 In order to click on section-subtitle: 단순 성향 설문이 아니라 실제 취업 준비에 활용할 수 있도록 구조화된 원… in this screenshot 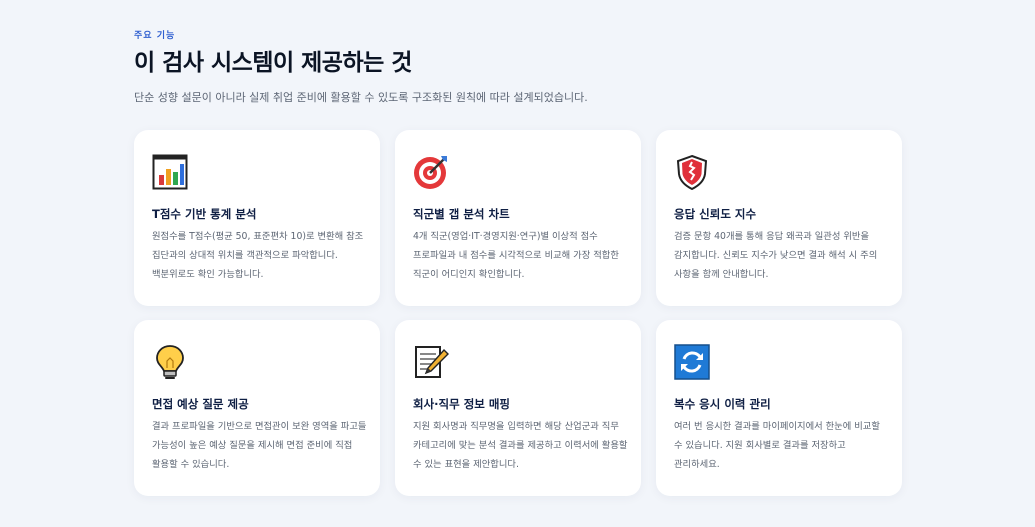, I will do `click(361, 97)`.